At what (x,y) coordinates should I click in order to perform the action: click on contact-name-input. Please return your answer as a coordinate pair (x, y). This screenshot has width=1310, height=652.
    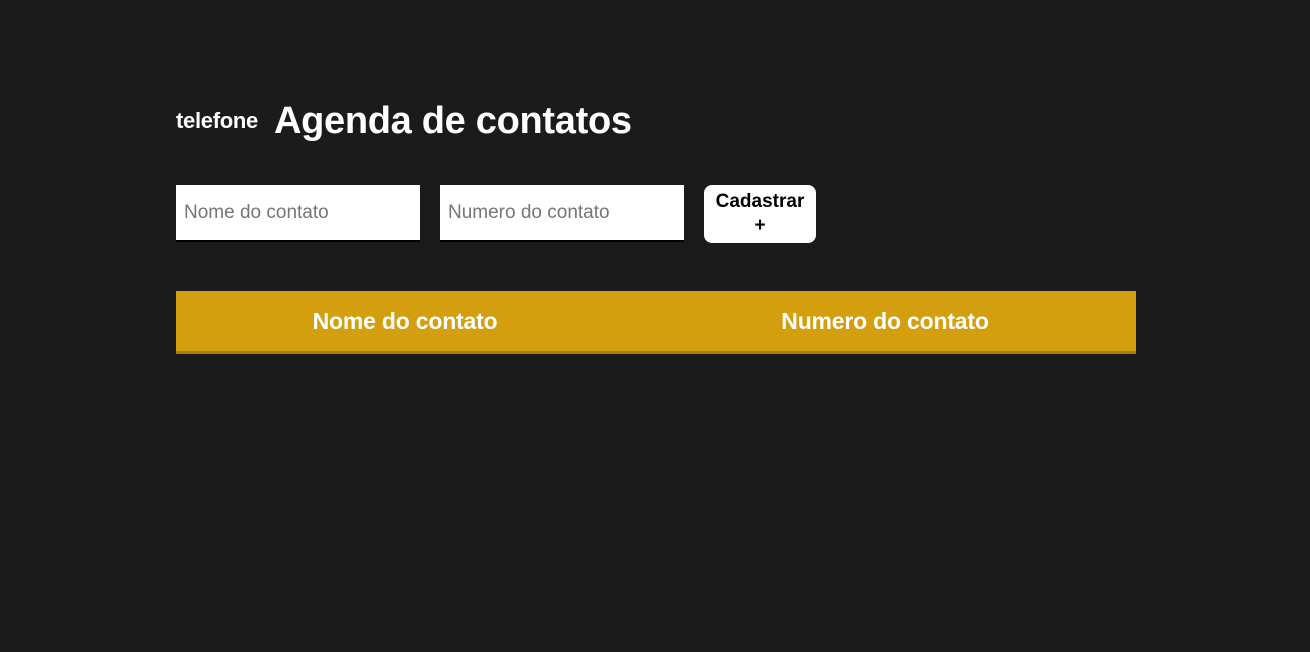
    Looking at the image, I should click on (298, 213).